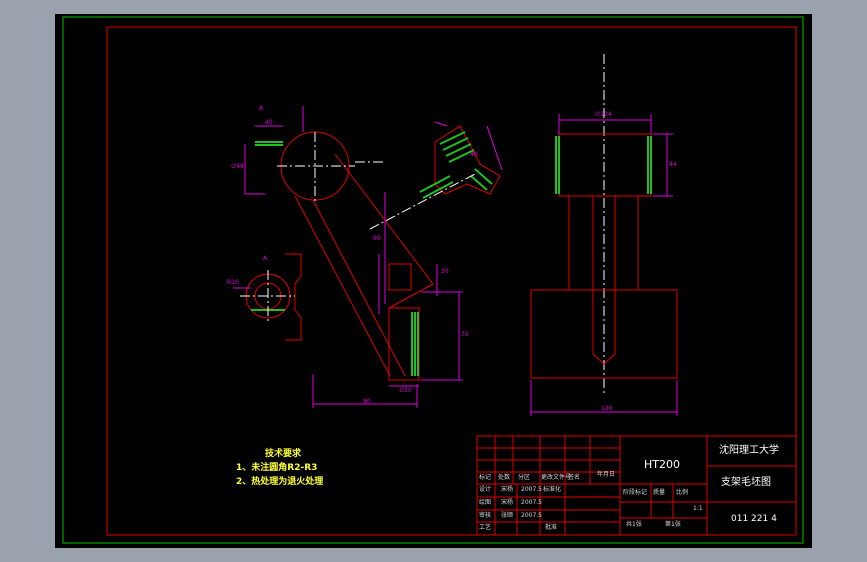  Describe the element at coordinates (280, 482) in the screenshot. I see `notes-item-2: 2、热处理为退火处理` at that location.